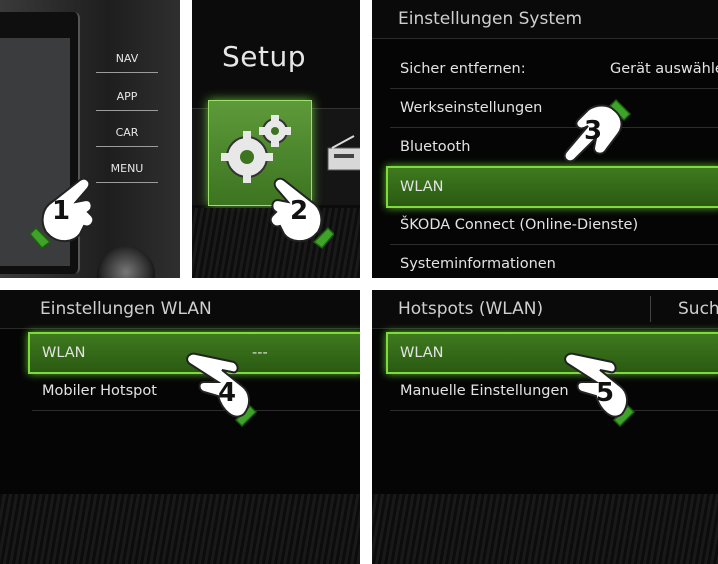 The width and height of the screenshot is (718, 564). I want to click on list-item-label: Systeminformationen, so click(478, 264).